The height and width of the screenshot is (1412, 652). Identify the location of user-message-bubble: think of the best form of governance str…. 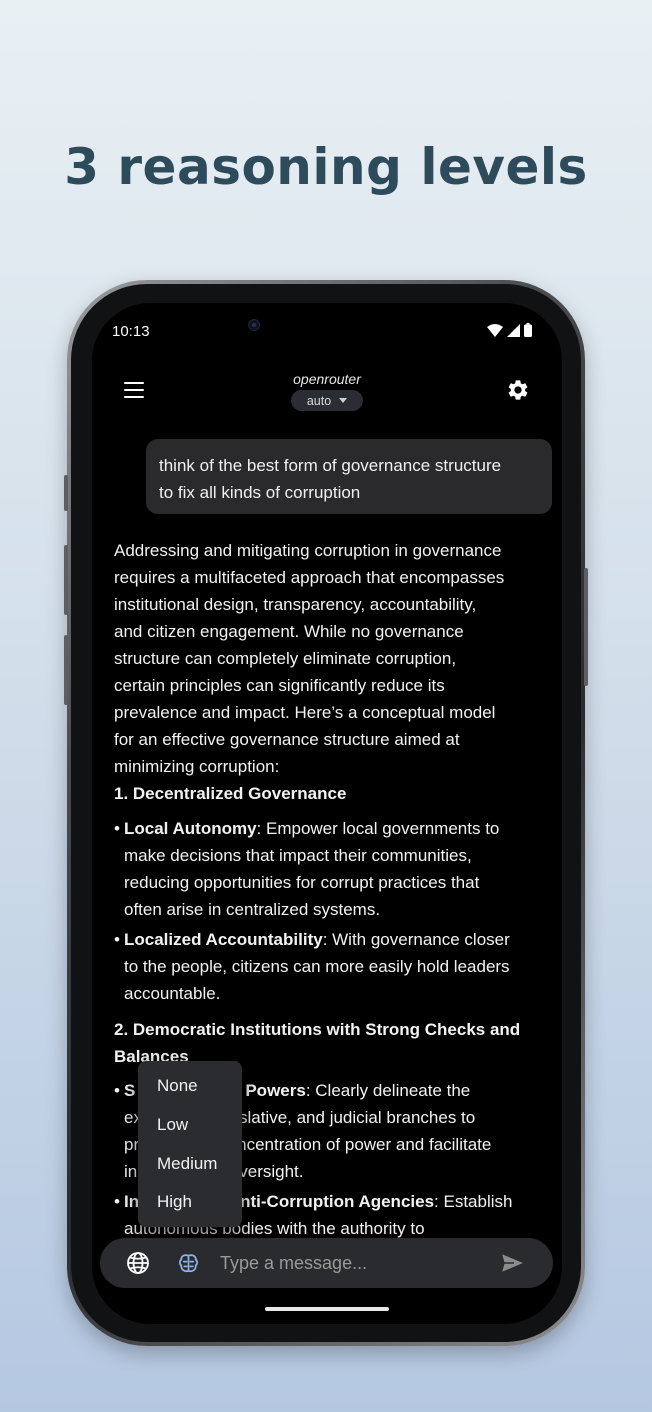
(349, 476).